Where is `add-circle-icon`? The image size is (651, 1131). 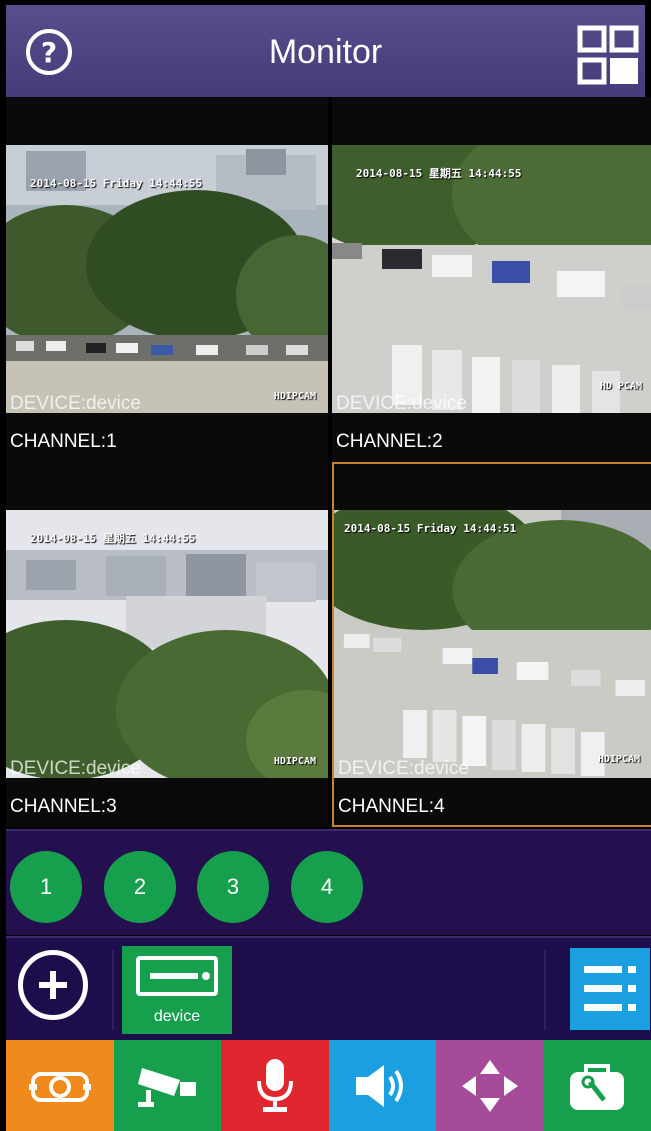 add-circle-icon is located at coordinates (53, 985).